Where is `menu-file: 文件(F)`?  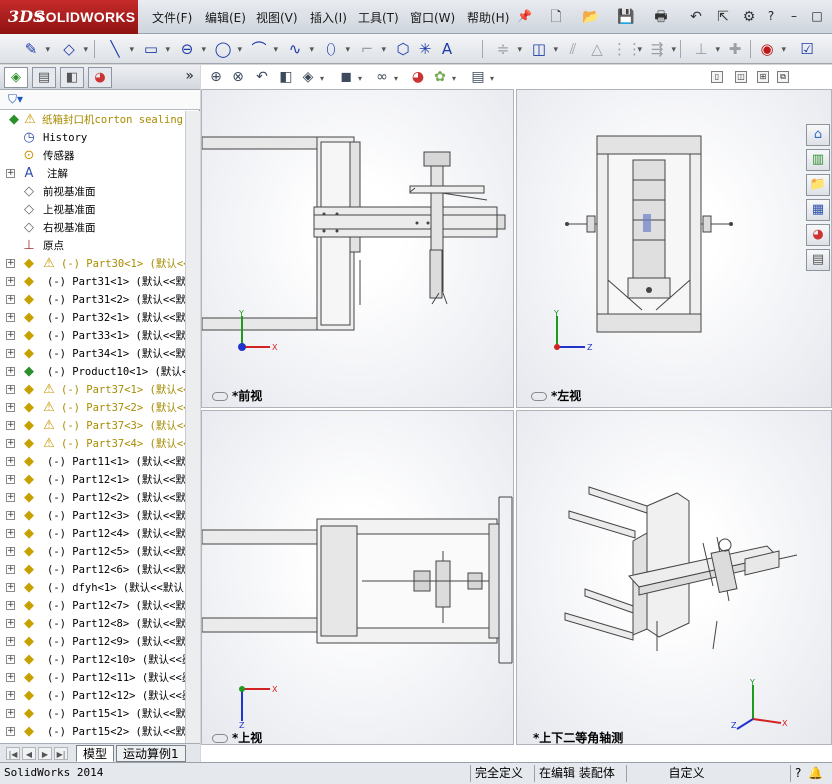 menu-file: 文件(F) is located at coordinates (172, 17).